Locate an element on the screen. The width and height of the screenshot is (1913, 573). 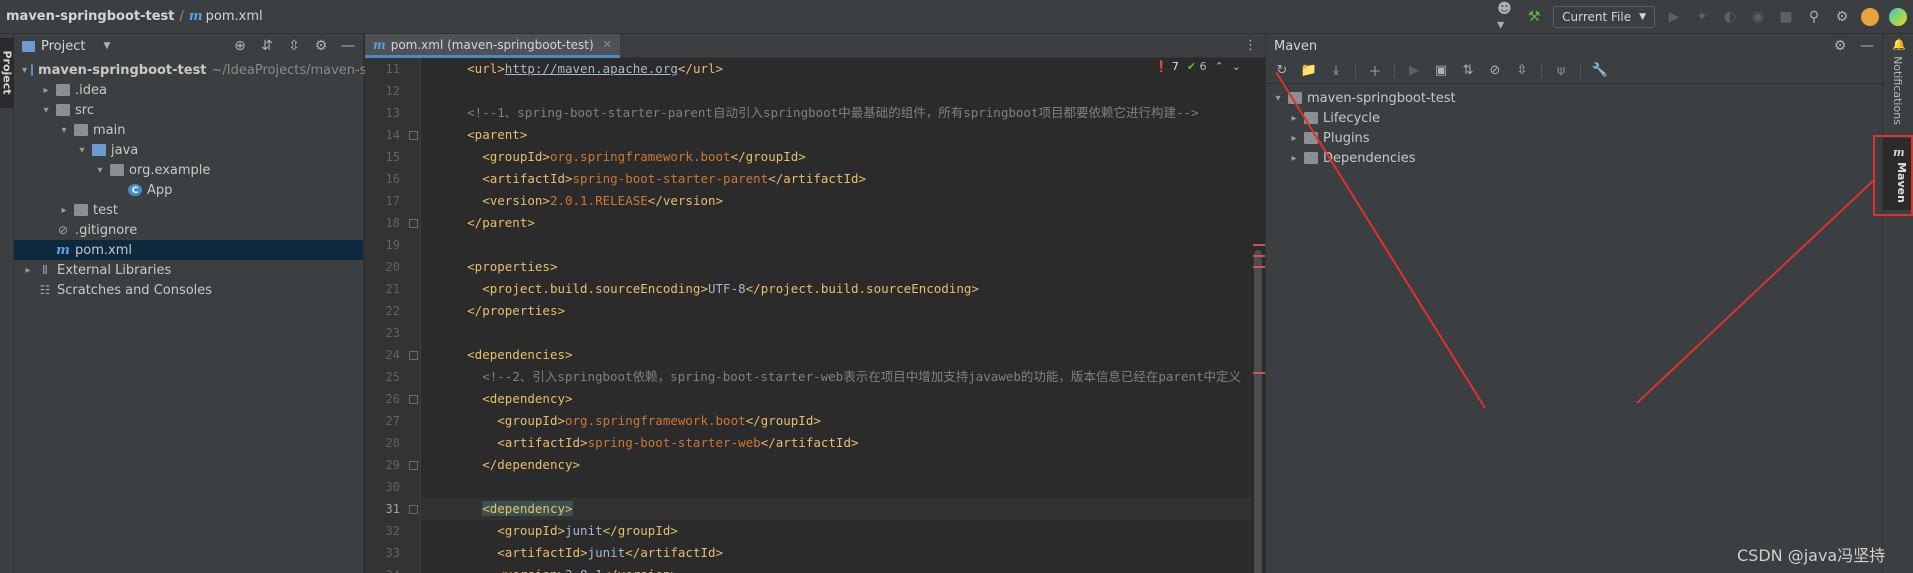
code-line: </properties> is located at coordinates (836, 311).